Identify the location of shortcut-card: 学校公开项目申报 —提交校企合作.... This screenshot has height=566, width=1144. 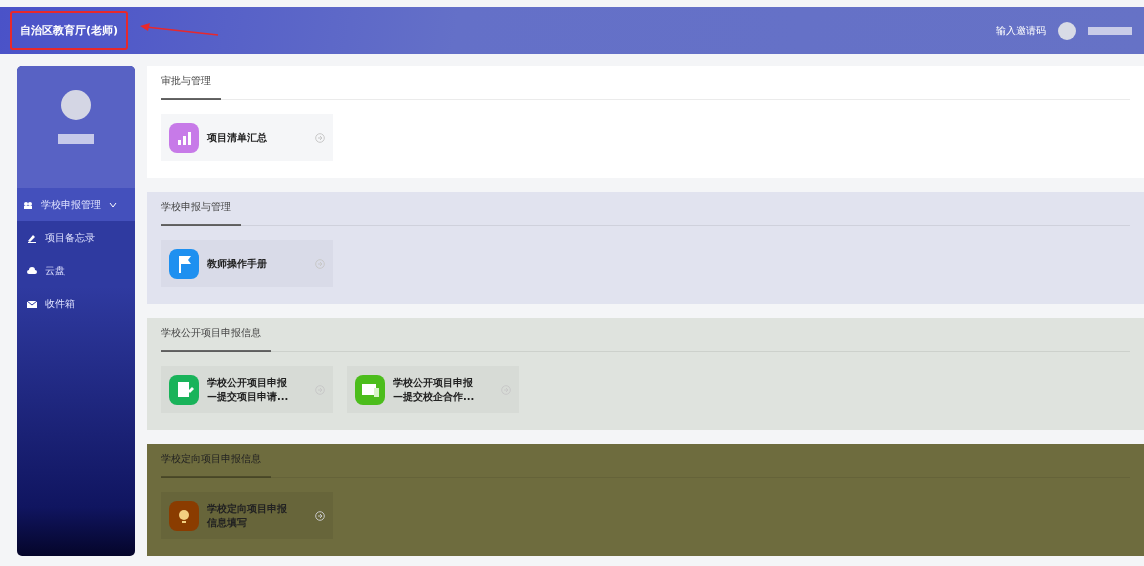
(433, 389).